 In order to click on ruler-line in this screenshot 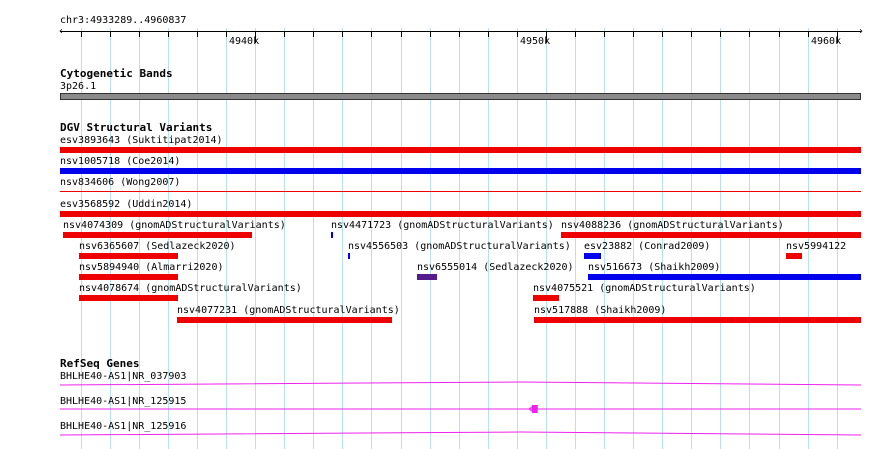, I will do `click(460, 31)`.